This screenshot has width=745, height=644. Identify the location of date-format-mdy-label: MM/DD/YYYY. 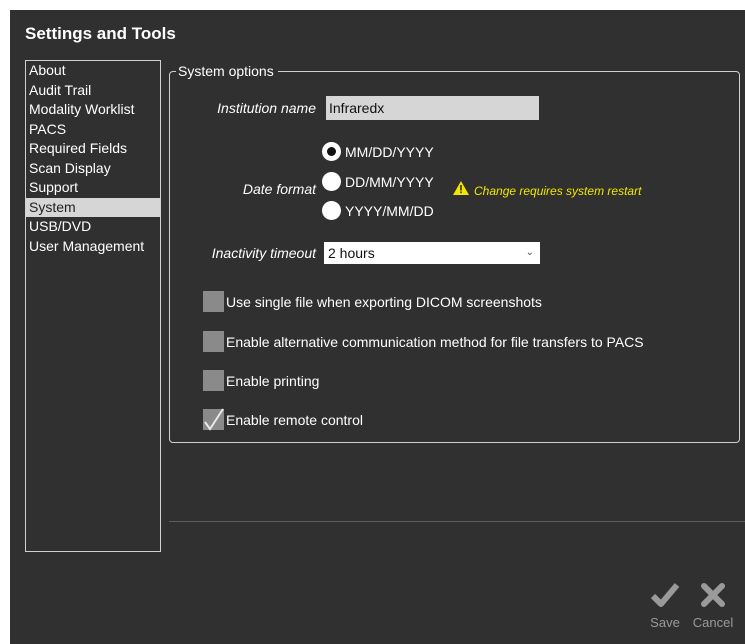
(389, 151).